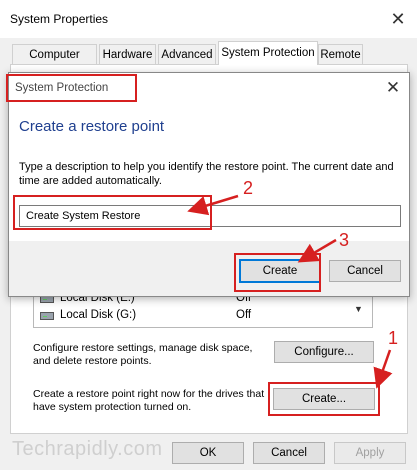  What do you see at coordinates (248, 188) in the screenshot?
I see `annotation-step-2: 2` at bounding box center [248, 188].